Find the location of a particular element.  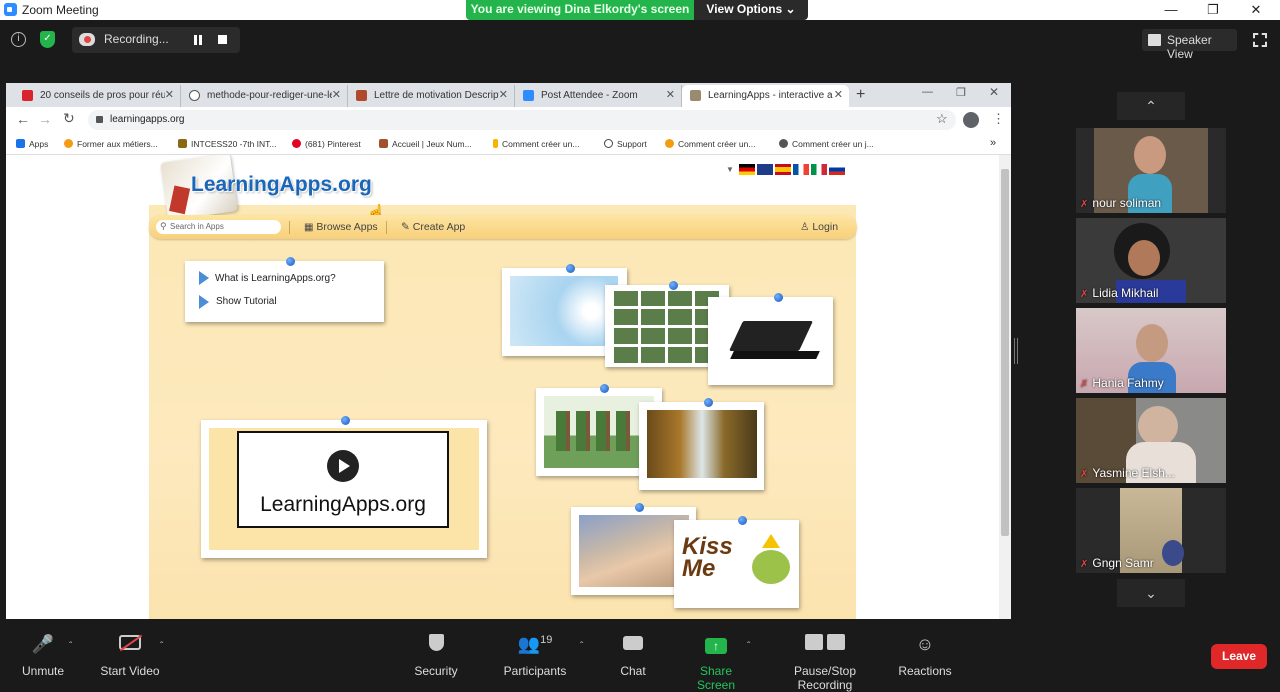

audio-options-caret-icon: ˆ is located at coordinates (70, 646).